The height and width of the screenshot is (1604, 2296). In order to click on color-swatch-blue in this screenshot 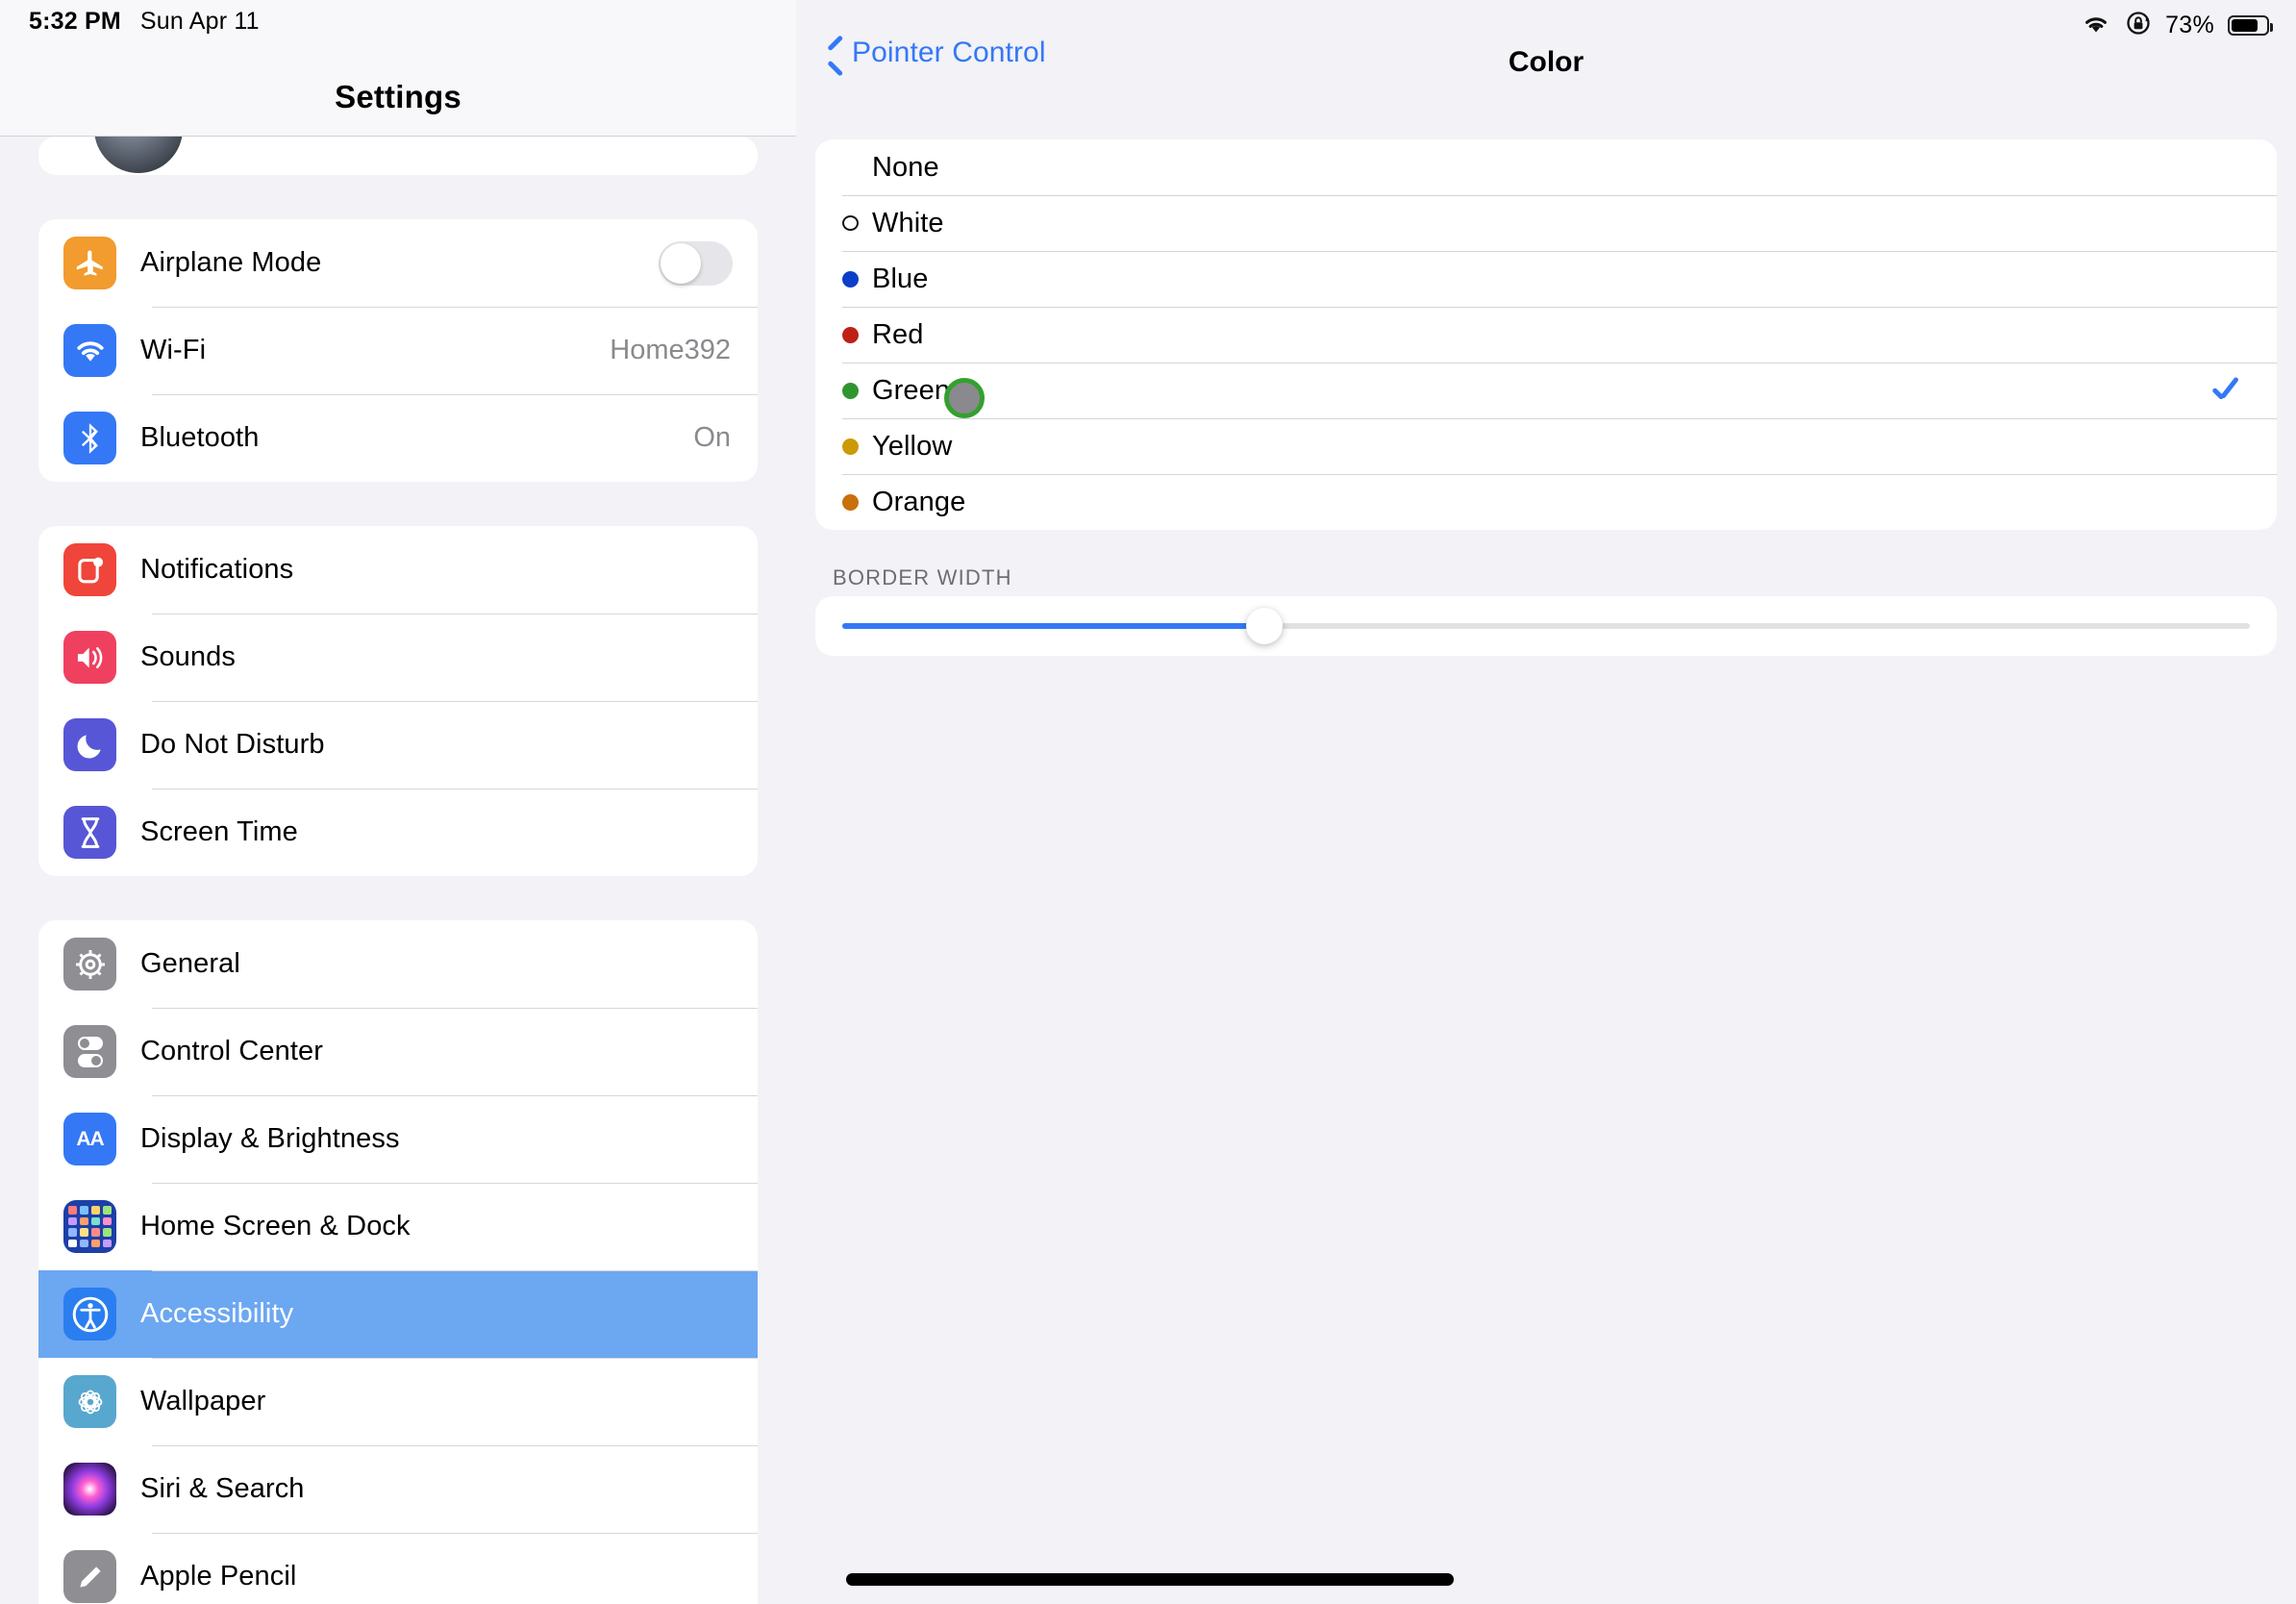, I will do `click(850, 279)`.